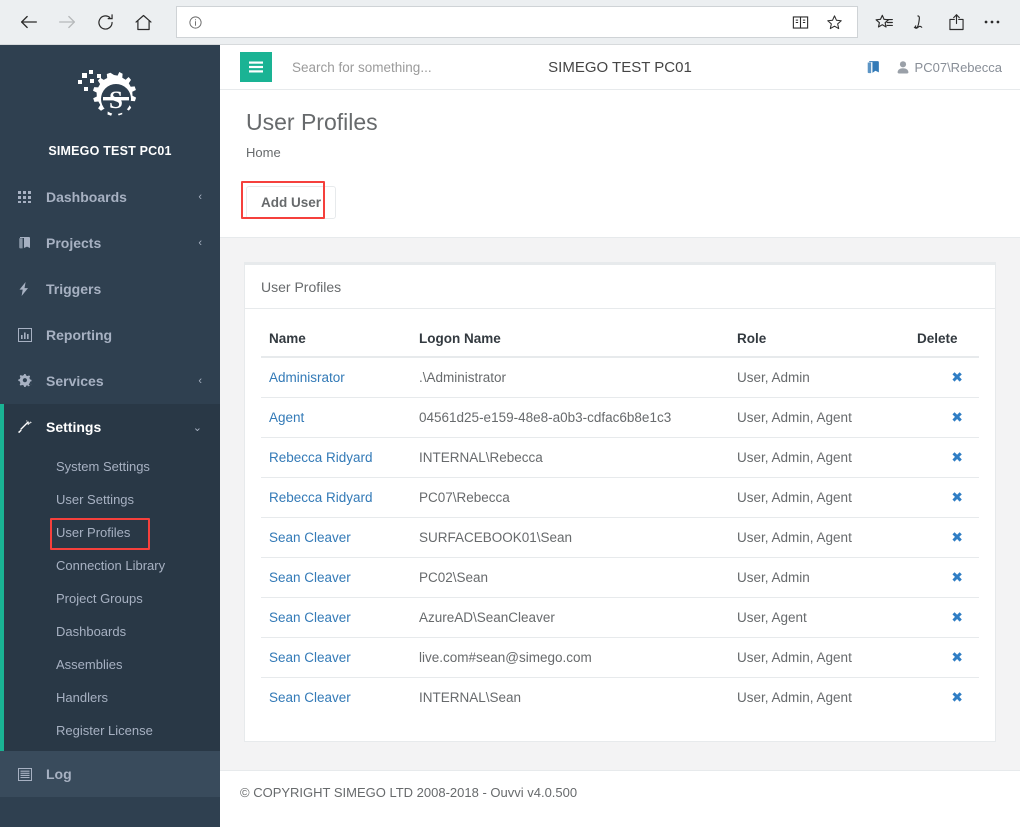 The image size is (1020, 827). What do you see at coordinates (29, 427) in the screenshot?
I see `magic-wand-icon` at bounding box center [29, 427].